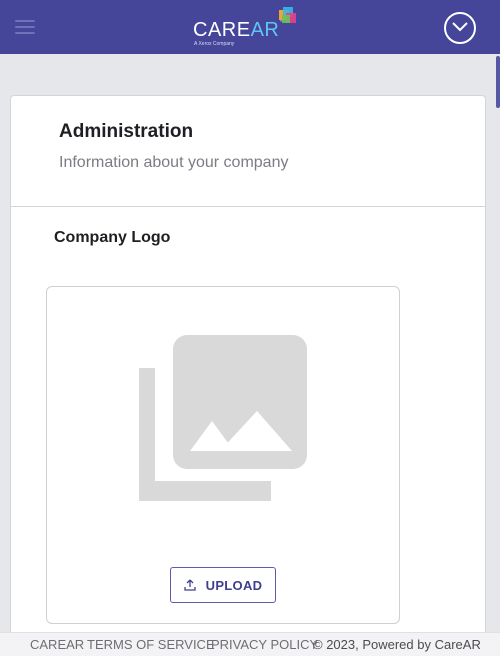  I want to click on footer-link-carear: CAREAR, so click(57, 644).